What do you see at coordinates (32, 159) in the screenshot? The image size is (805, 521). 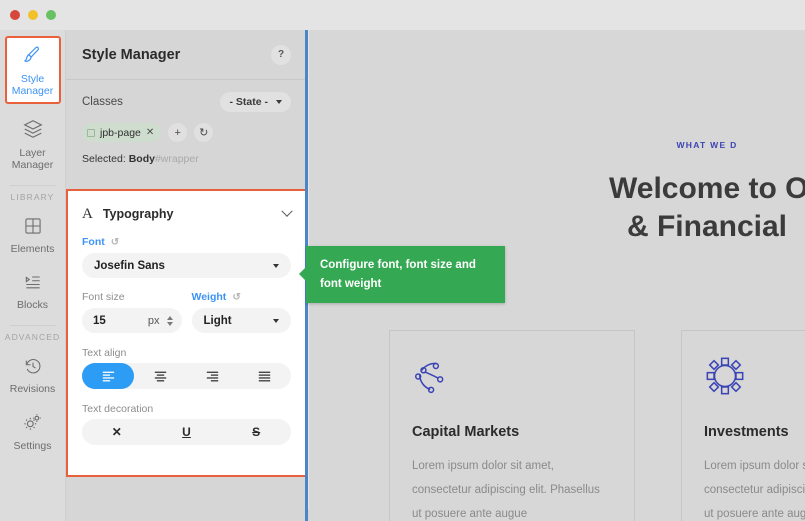 I see `sidebar-item-label: Layer Manager` at bounding box center [32, 159].